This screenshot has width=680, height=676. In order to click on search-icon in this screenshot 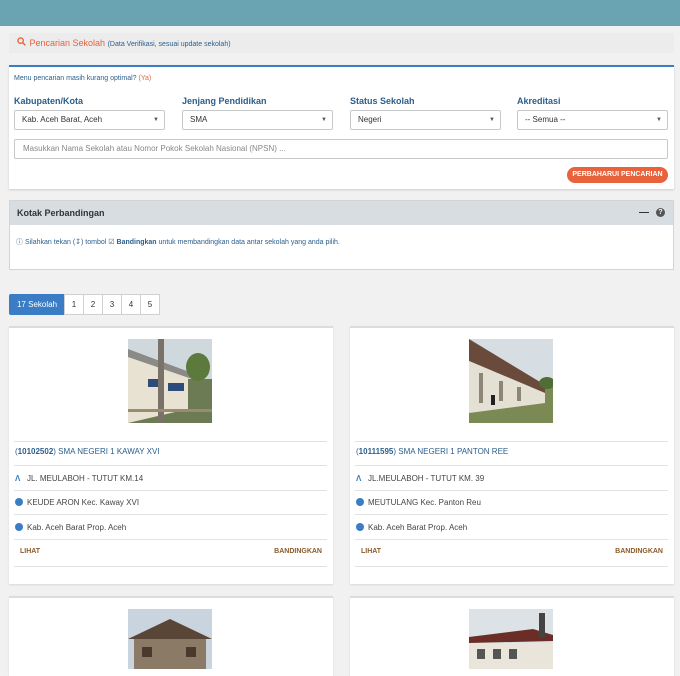, I will do `click(22, 43)`.